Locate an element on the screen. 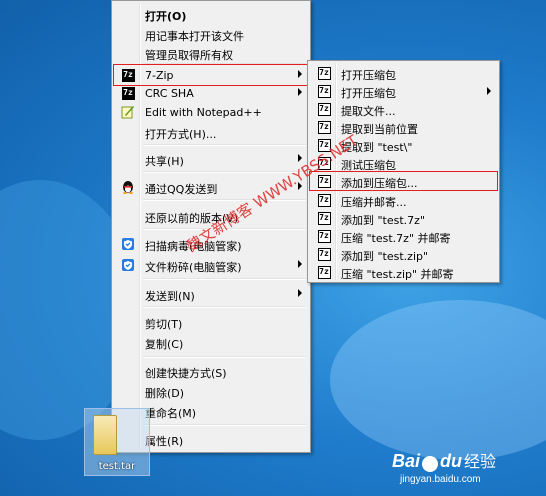  menu-item-label: 7-Zip is located at coordinates (159, 75).